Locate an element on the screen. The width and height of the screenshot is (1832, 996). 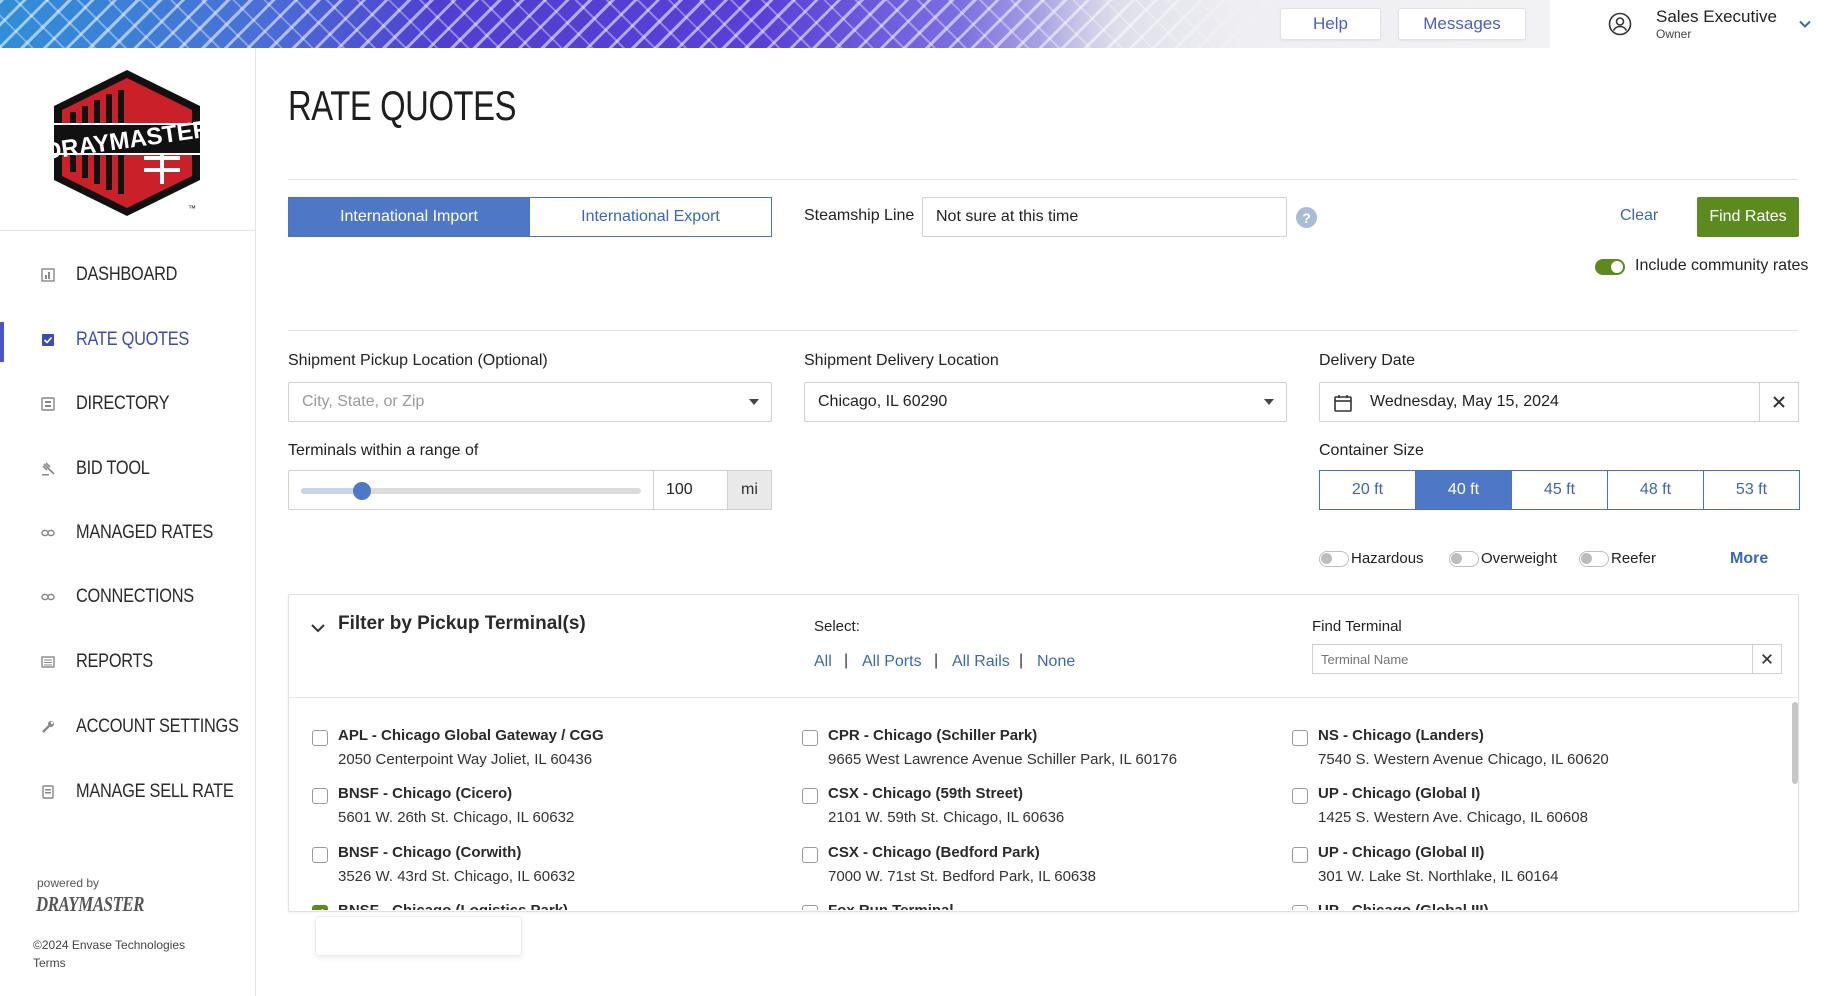
steamship-line-input: Not sure at this time is located at coordinates (1104, 217).